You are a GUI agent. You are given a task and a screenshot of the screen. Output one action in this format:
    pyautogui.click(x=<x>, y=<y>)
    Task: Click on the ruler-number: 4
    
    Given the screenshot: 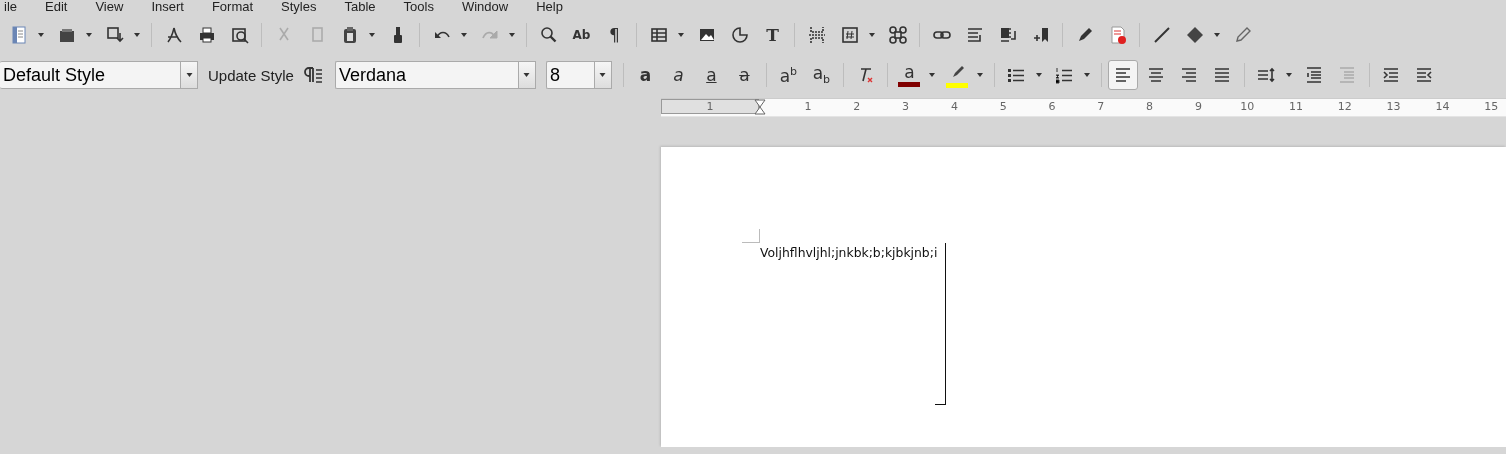 What is the action you would take?
    pyautogui.click(x=954, y=106)
    